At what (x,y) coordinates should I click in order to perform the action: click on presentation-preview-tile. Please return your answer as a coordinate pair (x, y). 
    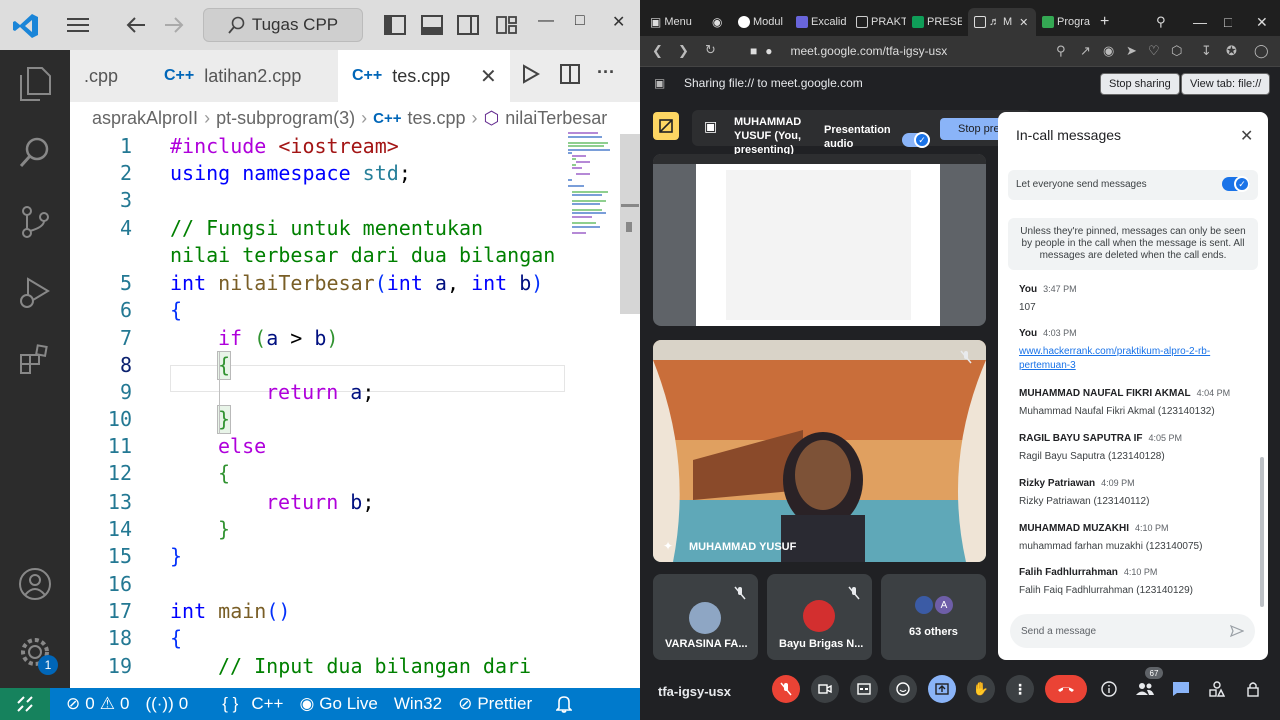
    Looking at the image, I should click on (819, 240).